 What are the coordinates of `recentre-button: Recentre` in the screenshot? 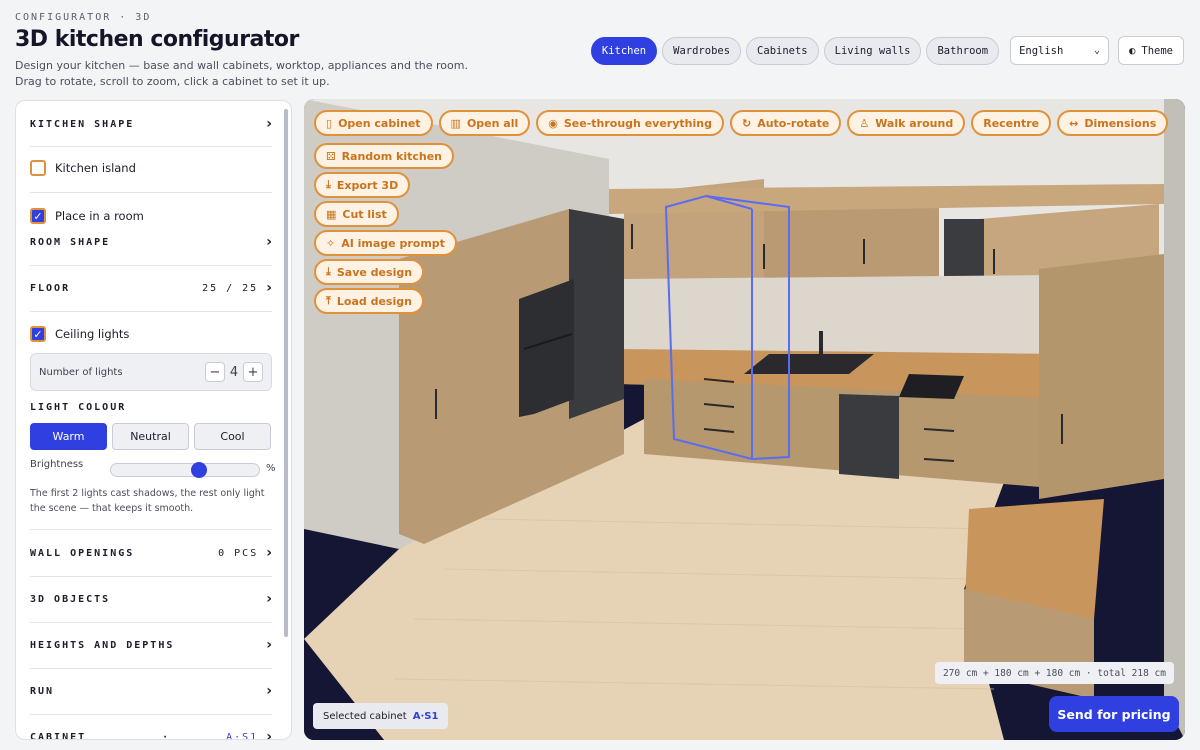 It's located at (1011, 123).